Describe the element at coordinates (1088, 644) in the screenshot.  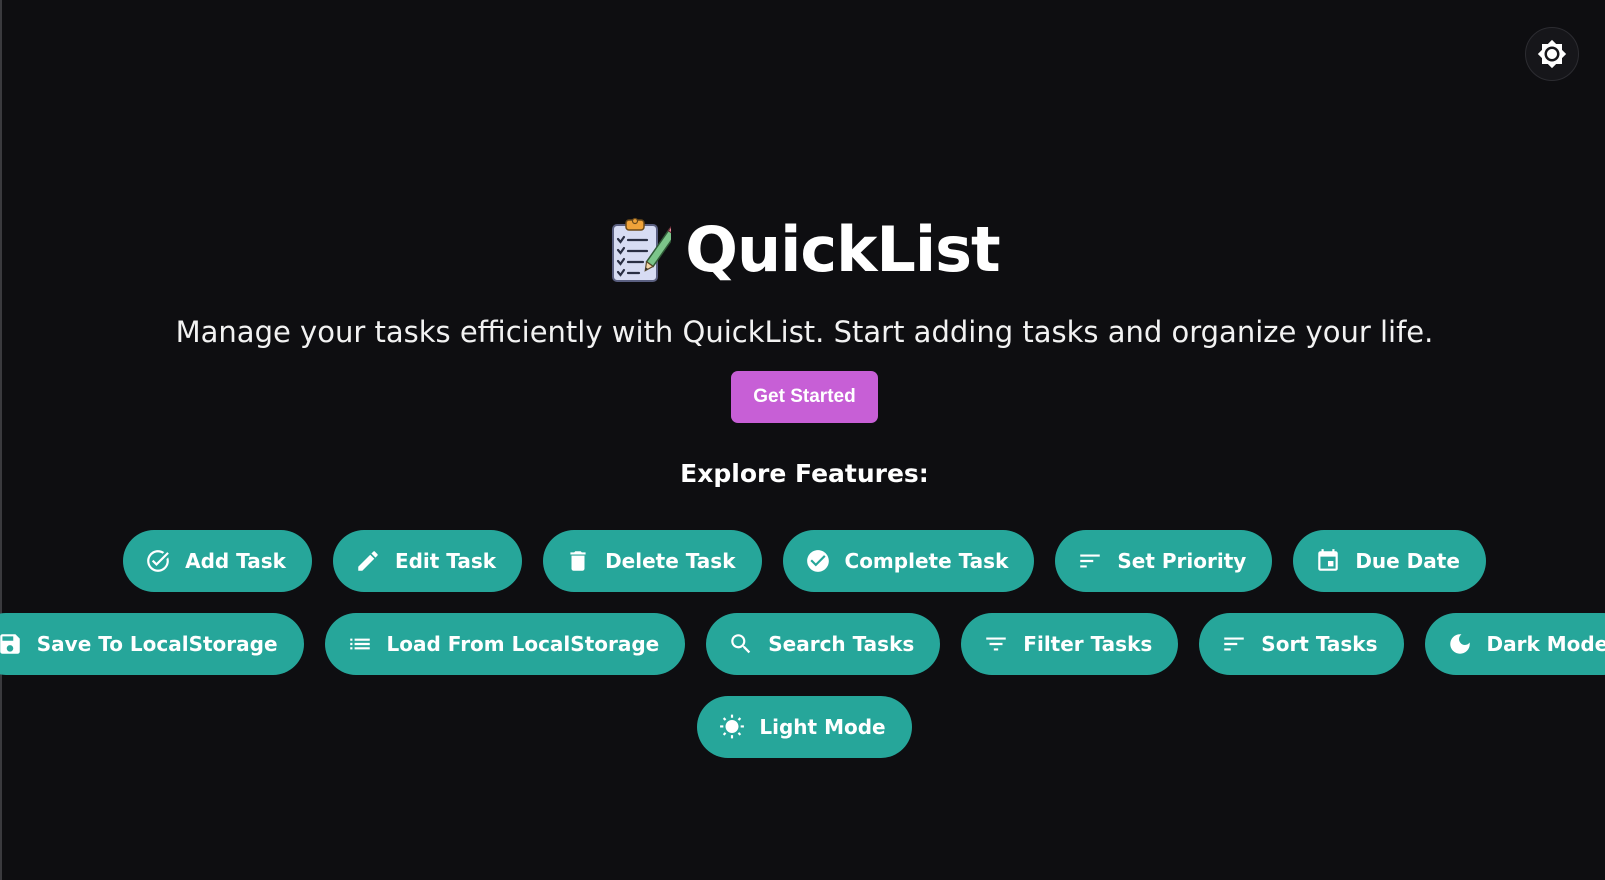
I see `feature-label: Filter Tasks` at that location.